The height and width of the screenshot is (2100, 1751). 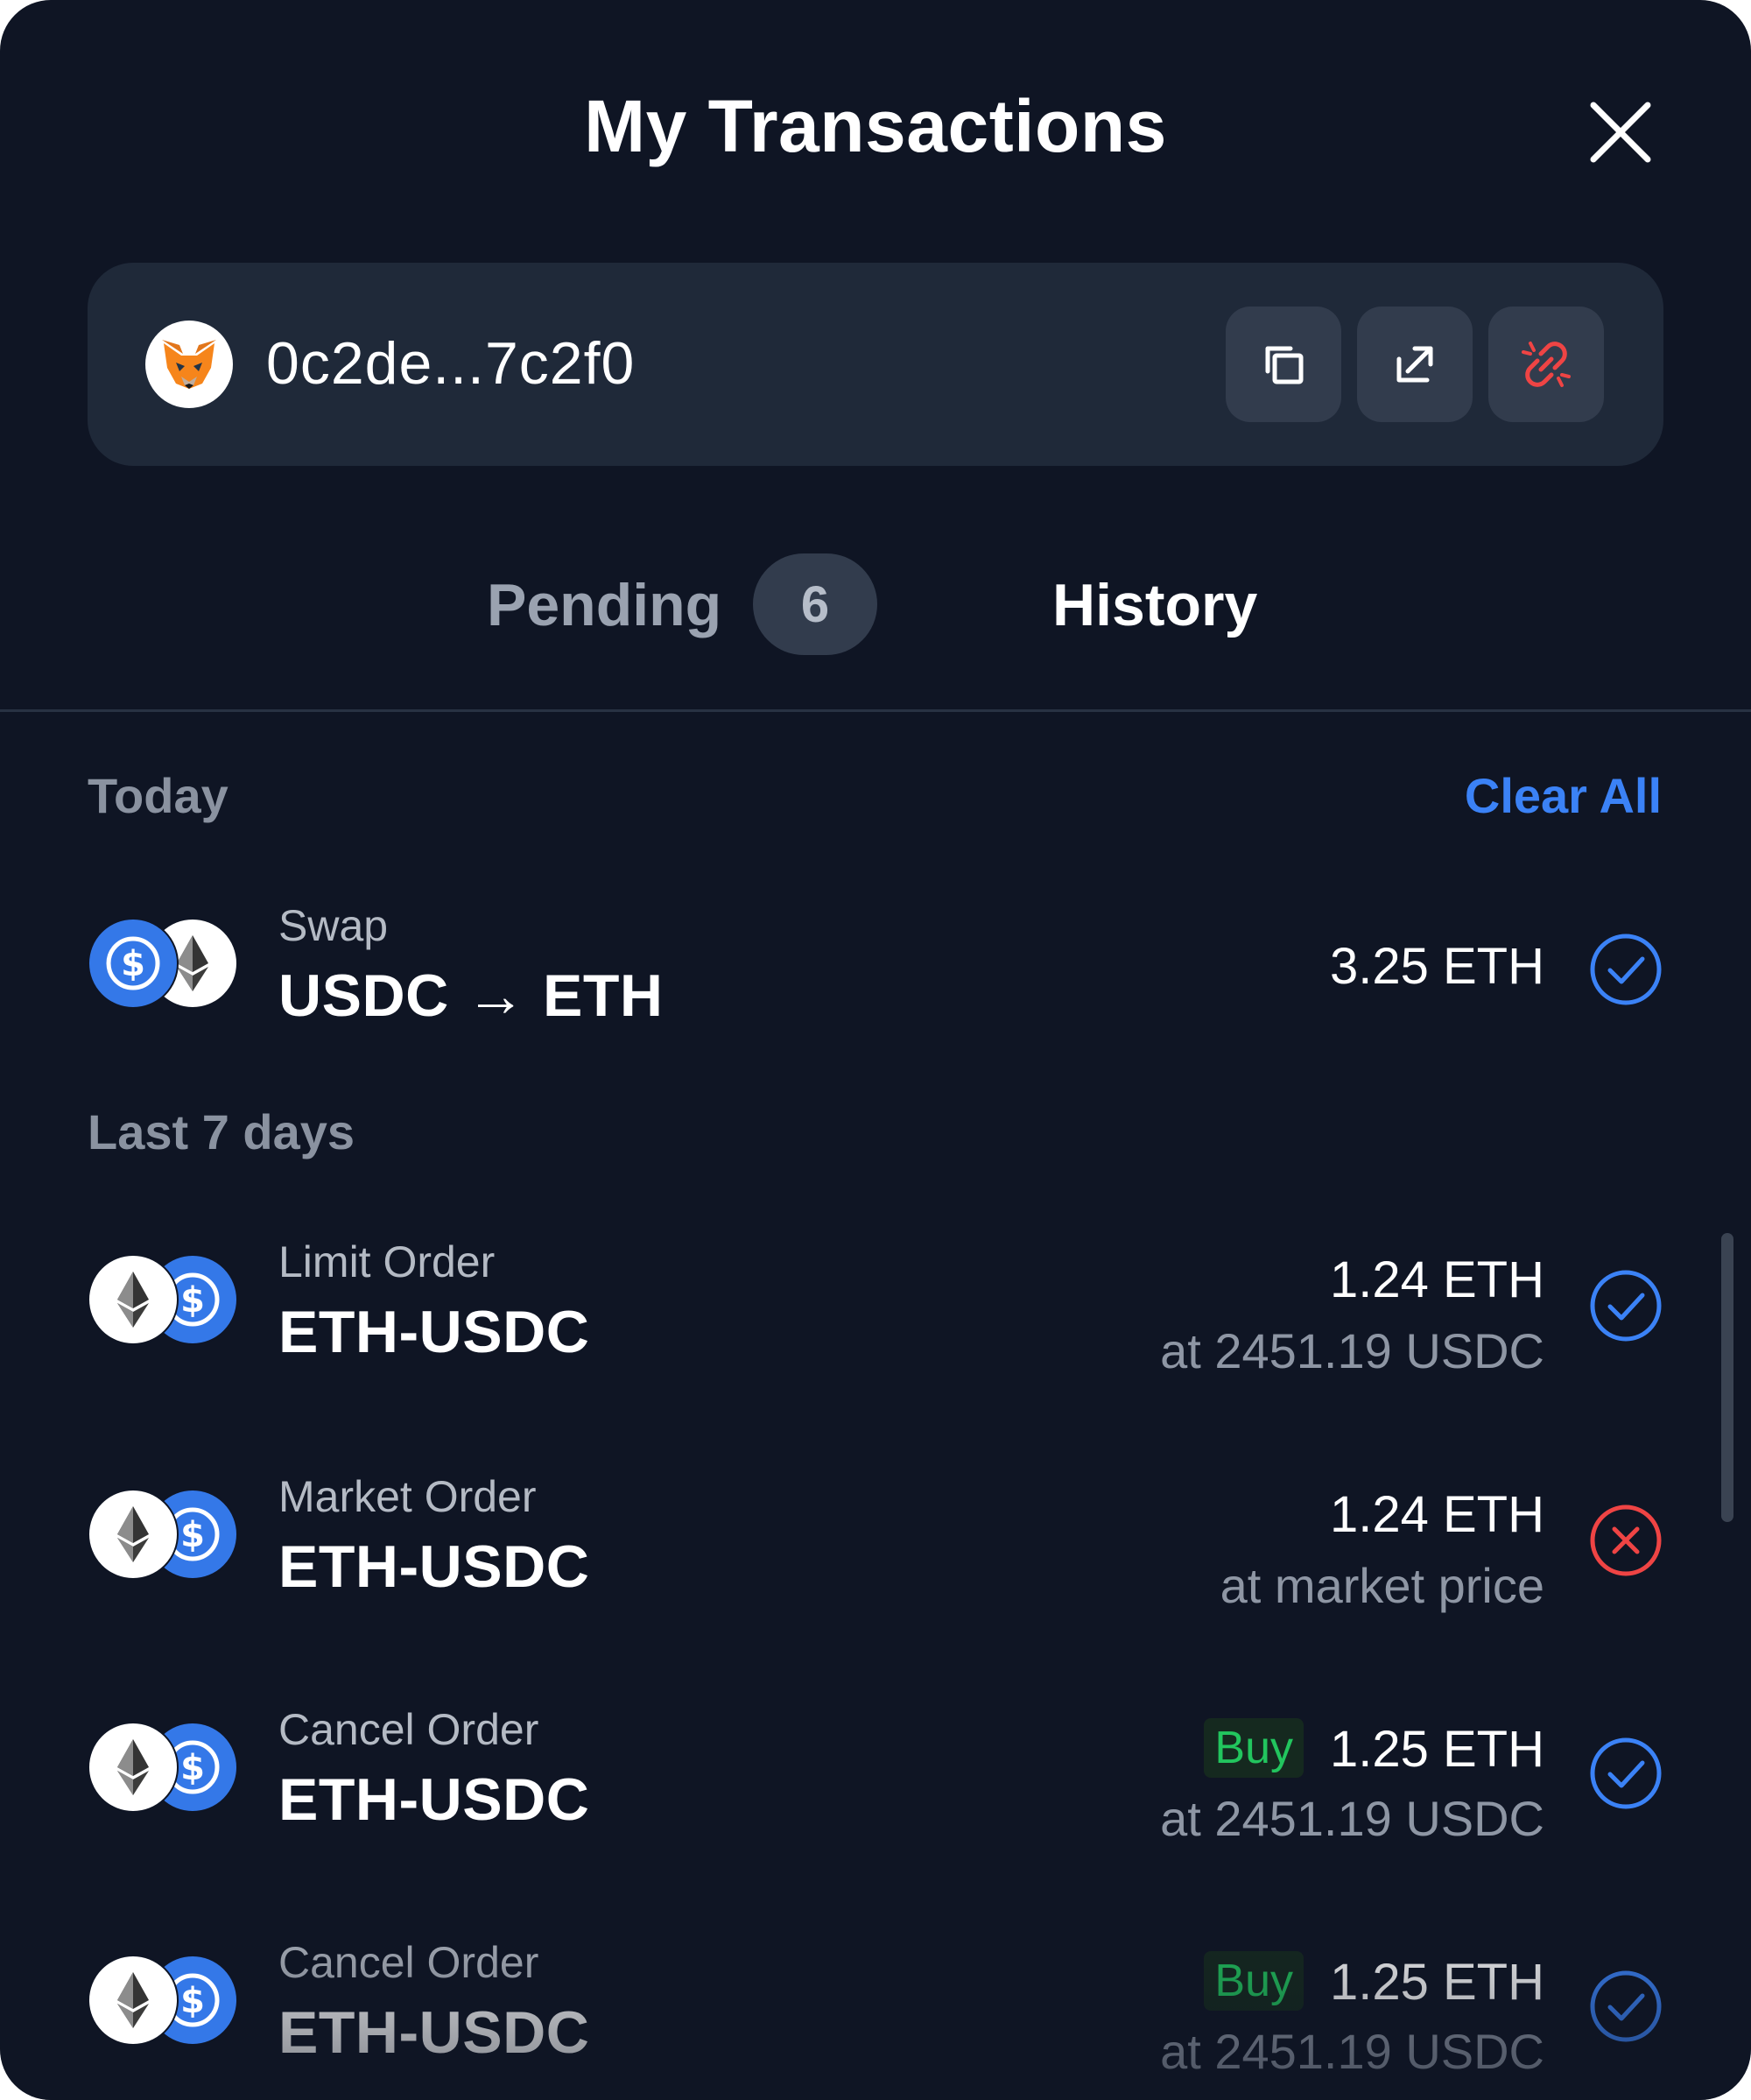 I want to click on divider, so click(x=875, y=710).